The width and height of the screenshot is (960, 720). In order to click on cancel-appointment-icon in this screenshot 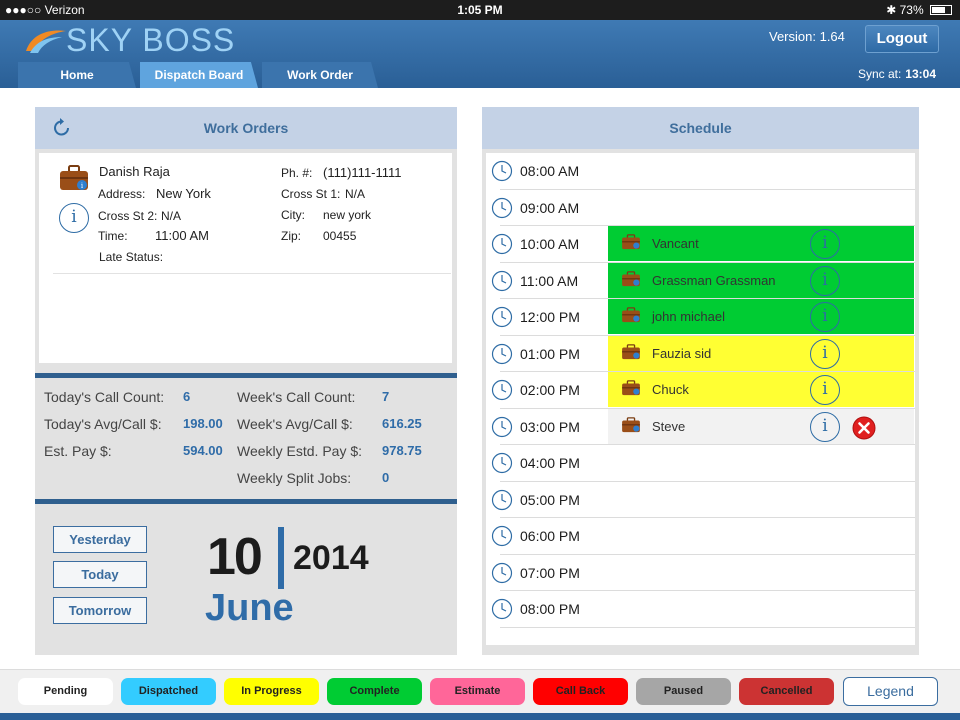, I will do `click(864, 428)`.